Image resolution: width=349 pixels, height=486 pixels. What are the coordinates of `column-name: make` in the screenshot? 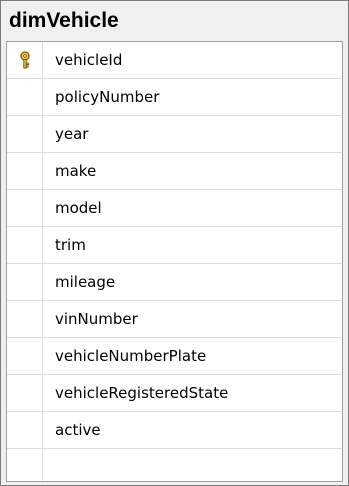 It's located at (76, 171).